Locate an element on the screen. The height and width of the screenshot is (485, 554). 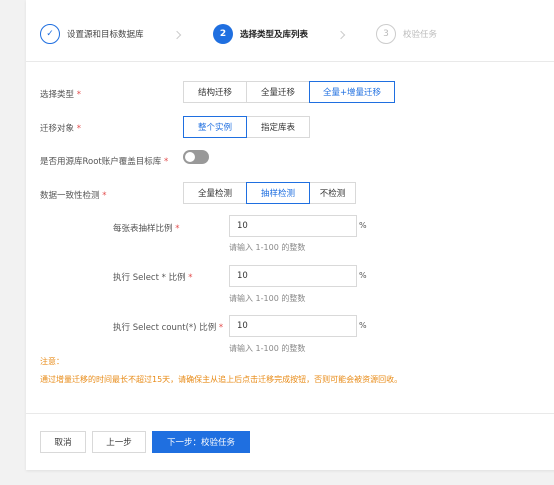
consistency-selector: 全量检测 抽样检测 不检测 is located at coordinates (269, 193).